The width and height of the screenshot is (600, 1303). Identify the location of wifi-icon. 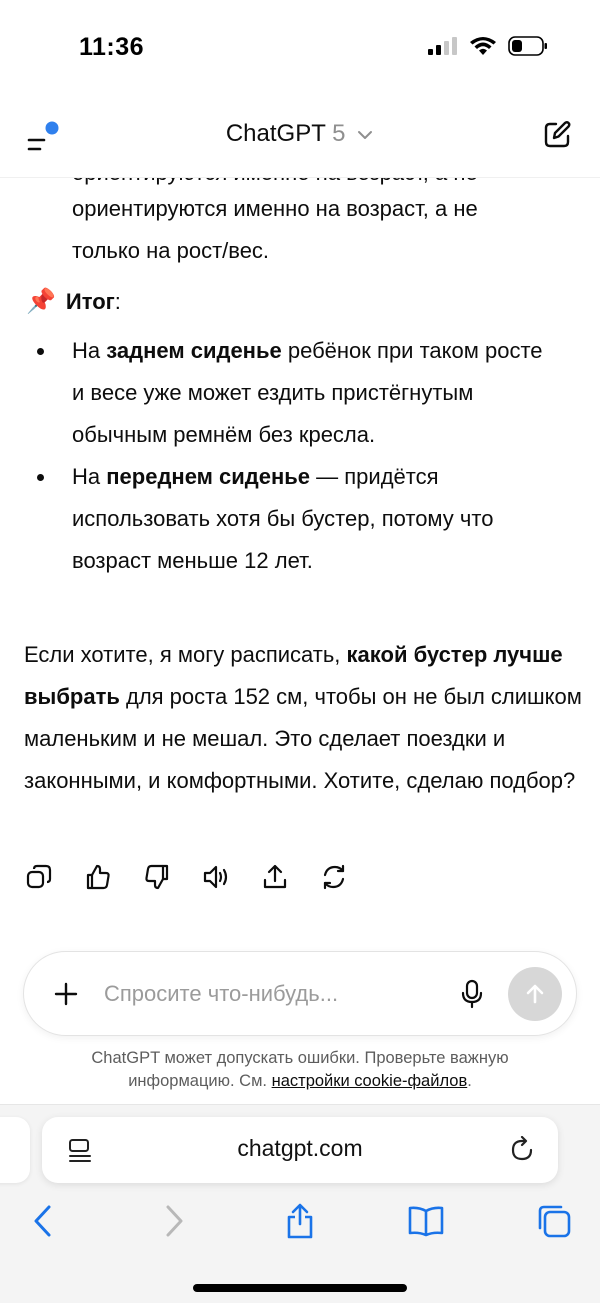
(483, 45).